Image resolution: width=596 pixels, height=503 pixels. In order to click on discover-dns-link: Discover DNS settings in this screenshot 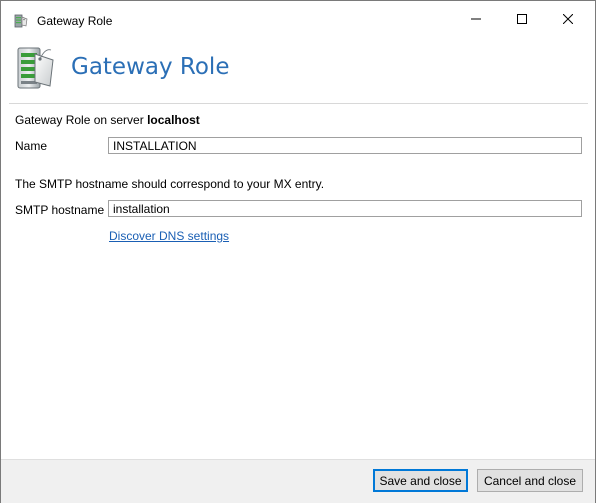, I will do `click(169, 236)`.